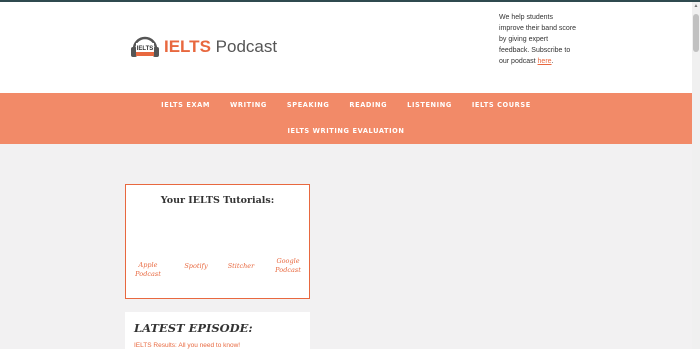 The image size is (700, 349). What do you see at coordinates (696, 175) in the screenshot?
I see `page-scrollbar: ▲` at bounding box center [696, 175].